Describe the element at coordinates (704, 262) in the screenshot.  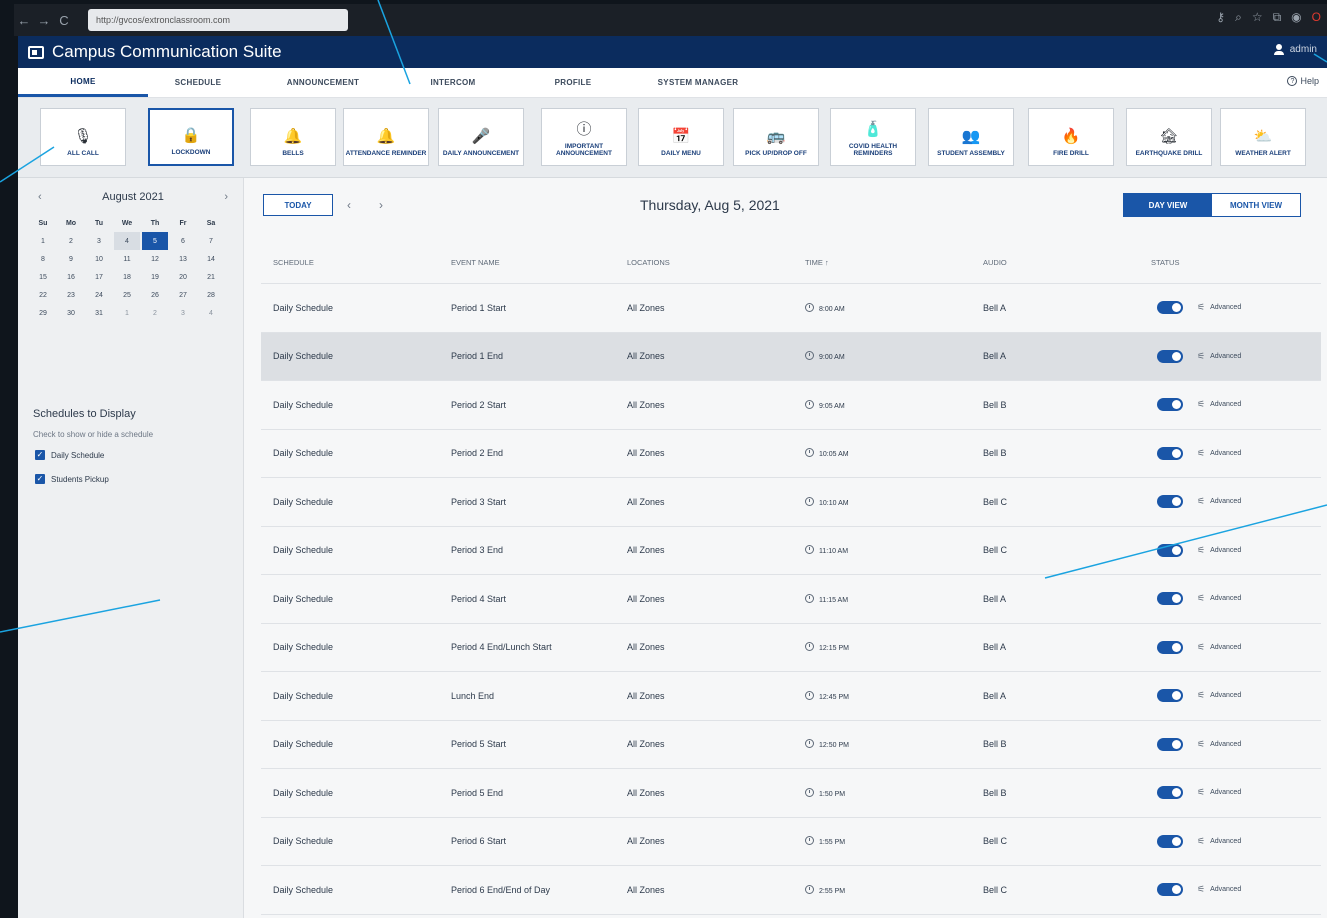
I see `header-locations: LOCATIONS` at that location.